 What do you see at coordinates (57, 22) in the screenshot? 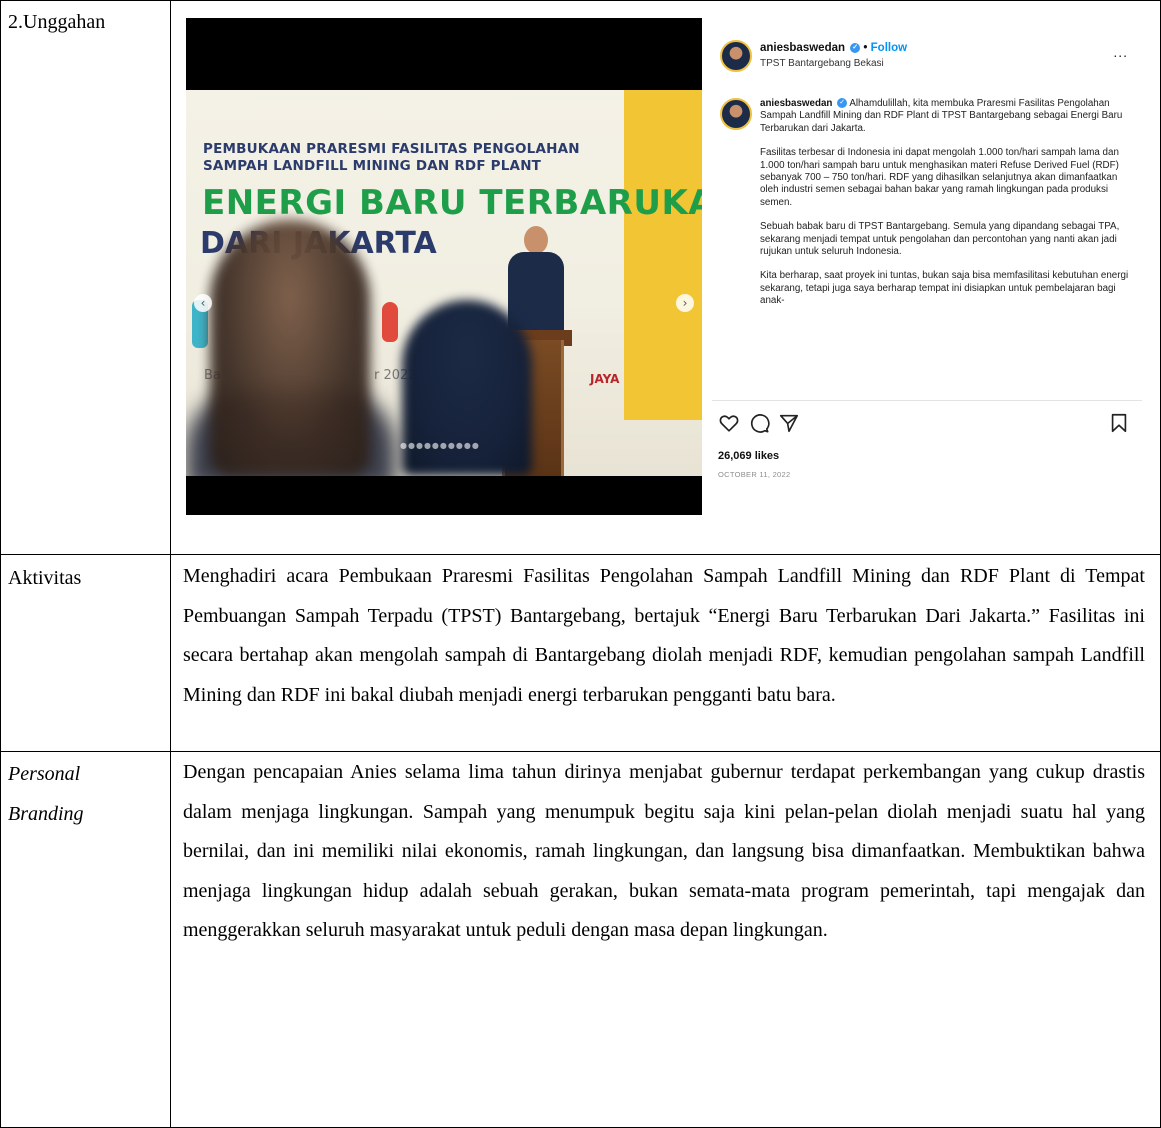
I see `row-label-unggahan: 2.Unggahan` at bounding box center [57, 22].